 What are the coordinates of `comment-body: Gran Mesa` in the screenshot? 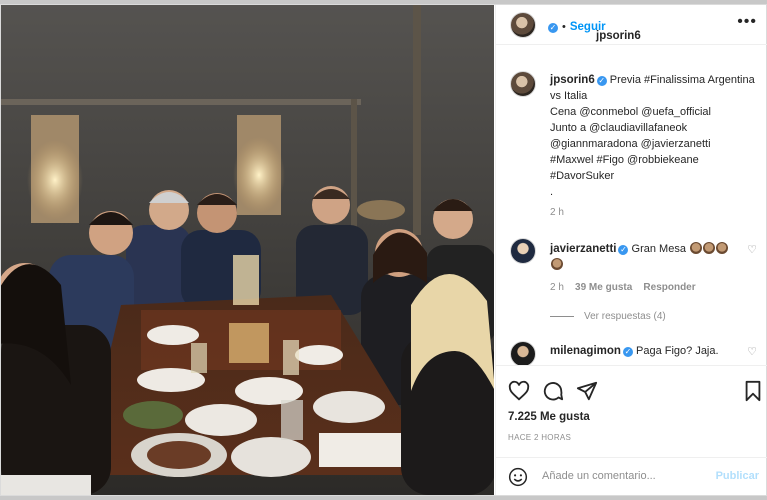 It's located at (658, 249).